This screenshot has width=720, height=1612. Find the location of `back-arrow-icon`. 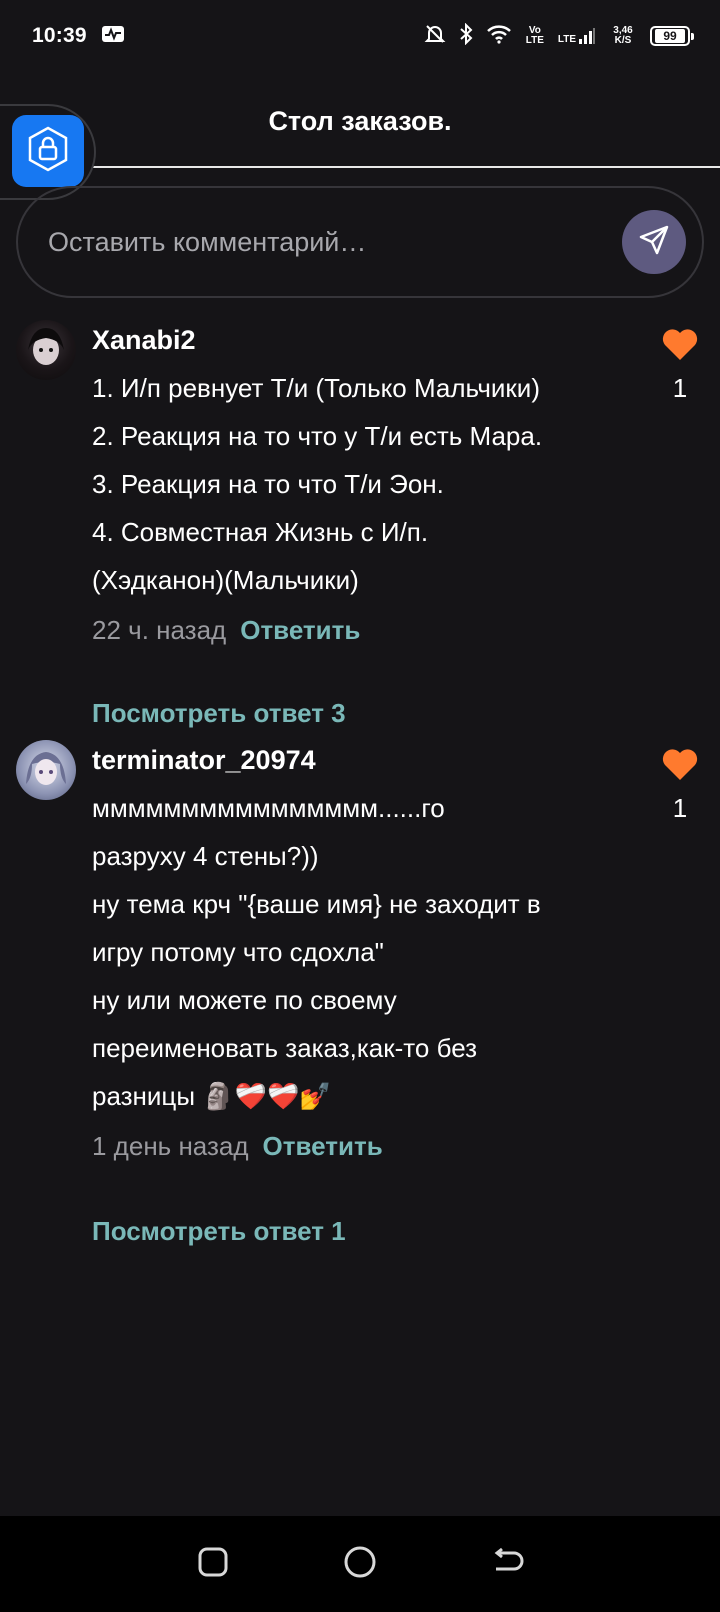

back-arrow-icon is located at coordinates (507, 1564).